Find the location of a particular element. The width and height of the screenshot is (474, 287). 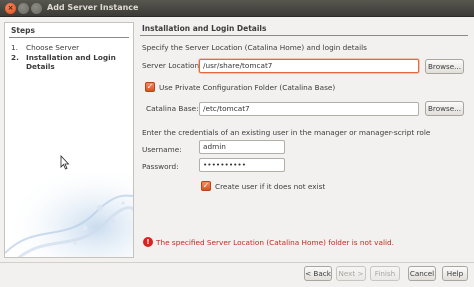

mouse-cursor-icon is located at coordinates (65, 162).